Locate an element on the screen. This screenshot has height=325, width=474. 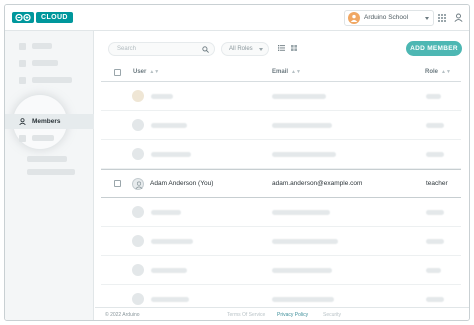
security-link: Security is located at coordinates (332, 315).